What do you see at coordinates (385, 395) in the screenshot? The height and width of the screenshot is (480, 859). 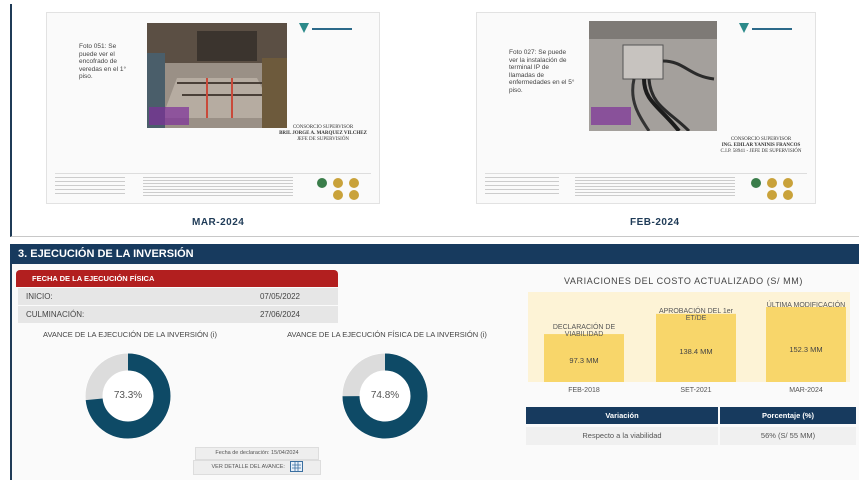 I see `physical-progress-value: 74.8%` at bounding box center [385, 395].